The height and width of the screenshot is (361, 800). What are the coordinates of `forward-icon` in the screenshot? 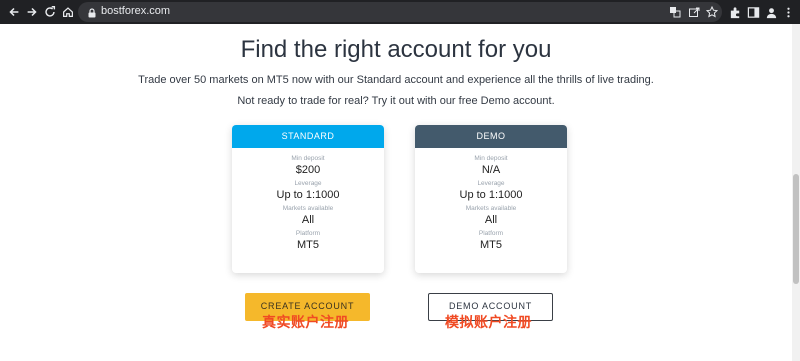 It's located at (32, 12).